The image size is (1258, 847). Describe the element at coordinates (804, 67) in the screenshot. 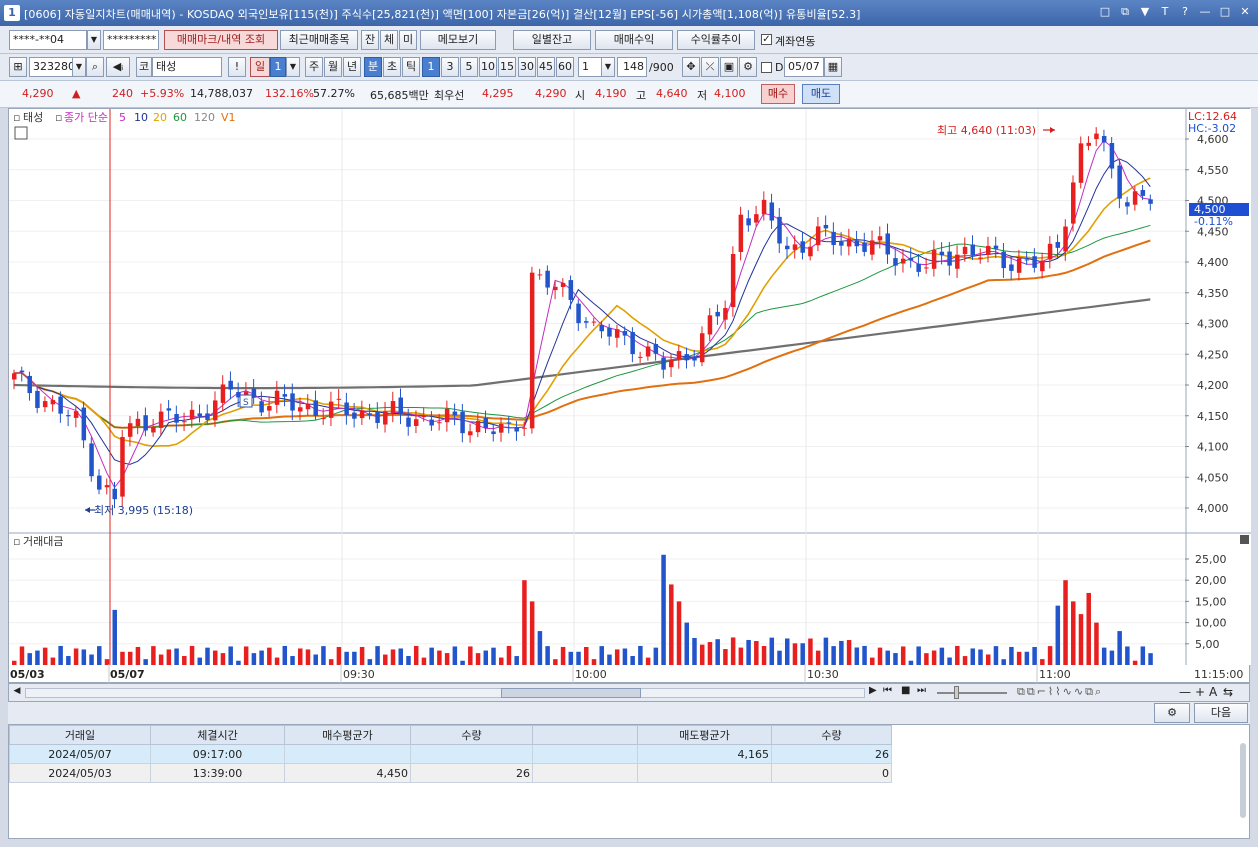

I see `date-input: 05/07` at that location.